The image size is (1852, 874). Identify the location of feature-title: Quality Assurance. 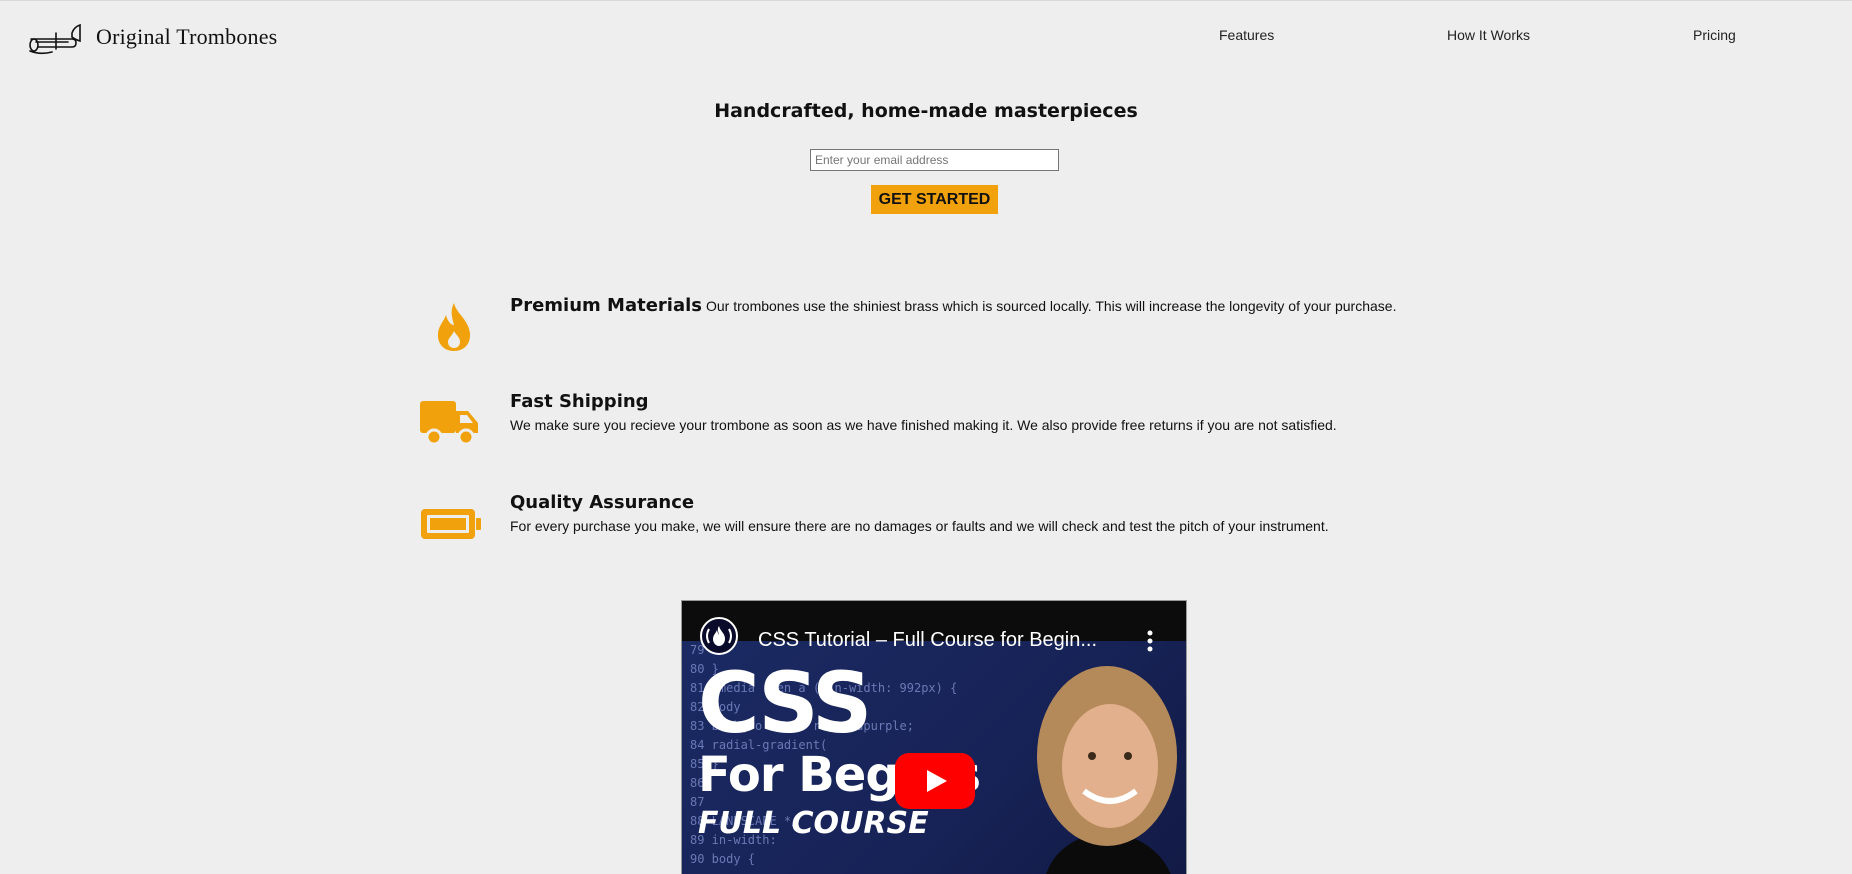
(602, 502).